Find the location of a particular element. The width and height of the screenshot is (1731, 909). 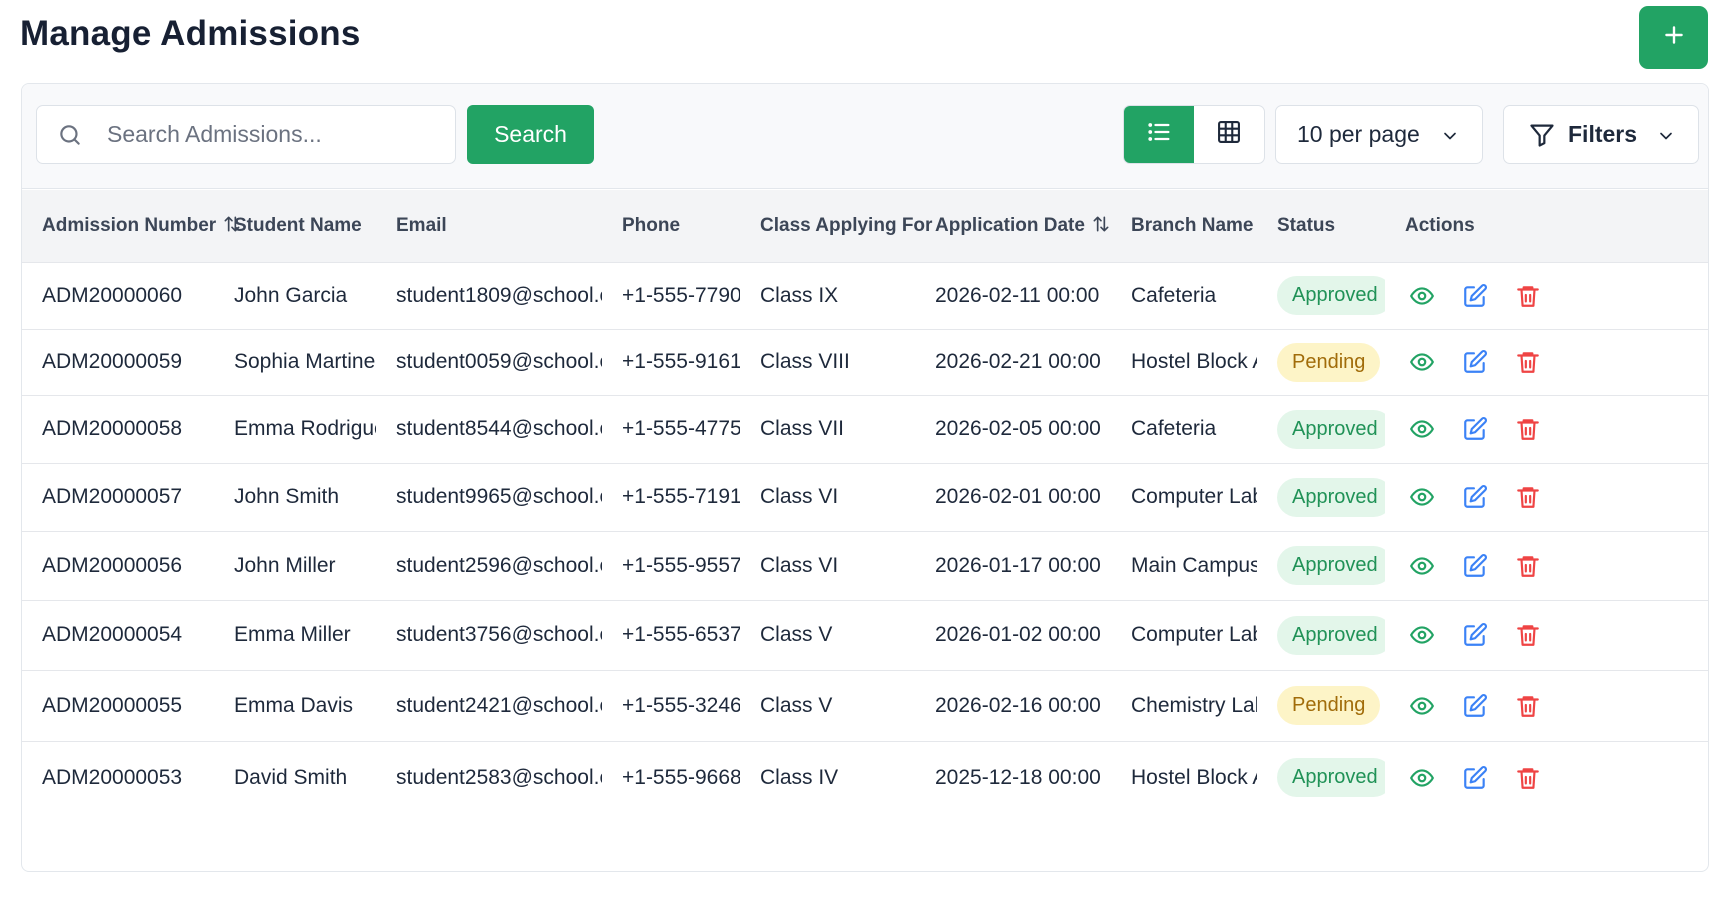

column-header: Admission Number is located at coordinates (131, 226).